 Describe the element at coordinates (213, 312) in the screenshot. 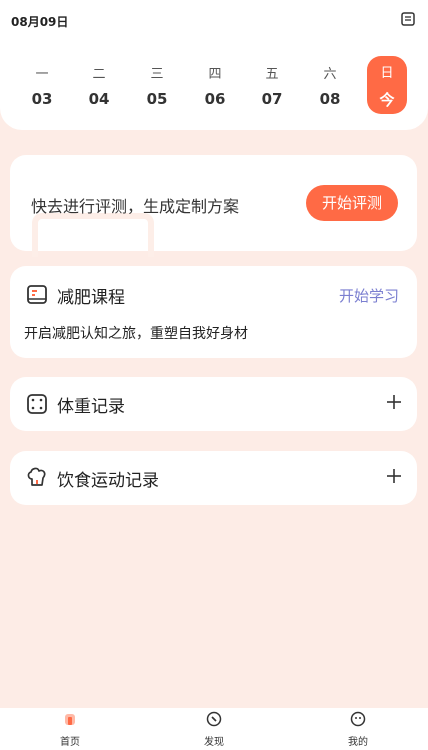

I see `course-card: 减肥课程 开始学习 开启减肥认知之旅，重塑自我好身材` at that location.